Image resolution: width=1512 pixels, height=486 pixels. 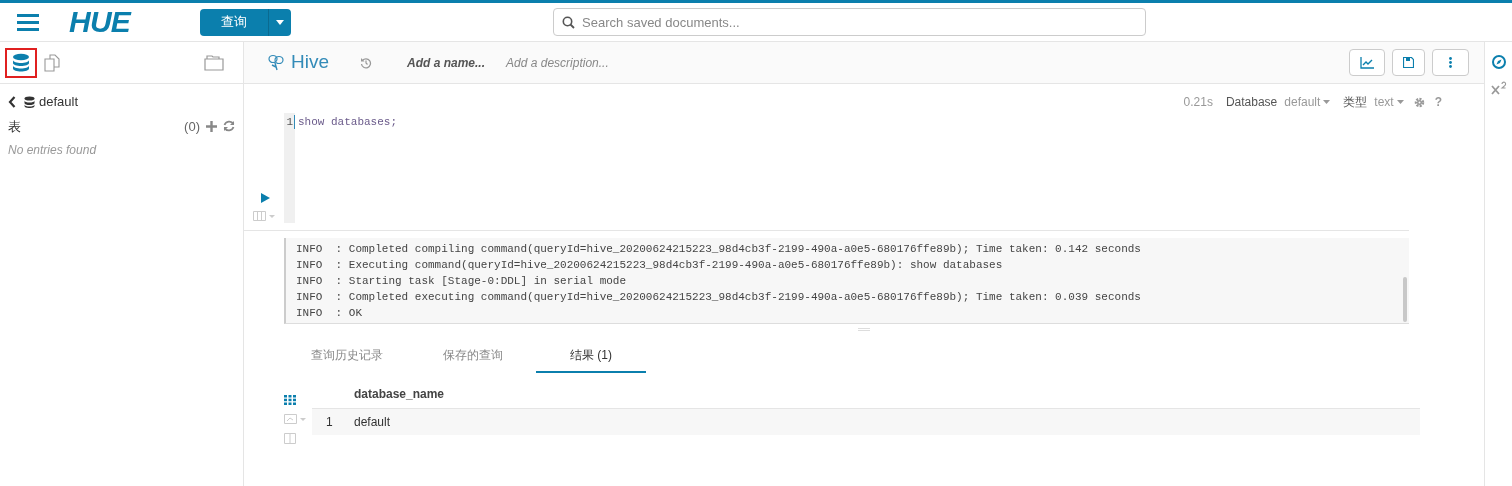 What do you see at coordinates (1251, 102) in the screenshot?
I see `database-label: Database` at bounding box center [1251, 102].